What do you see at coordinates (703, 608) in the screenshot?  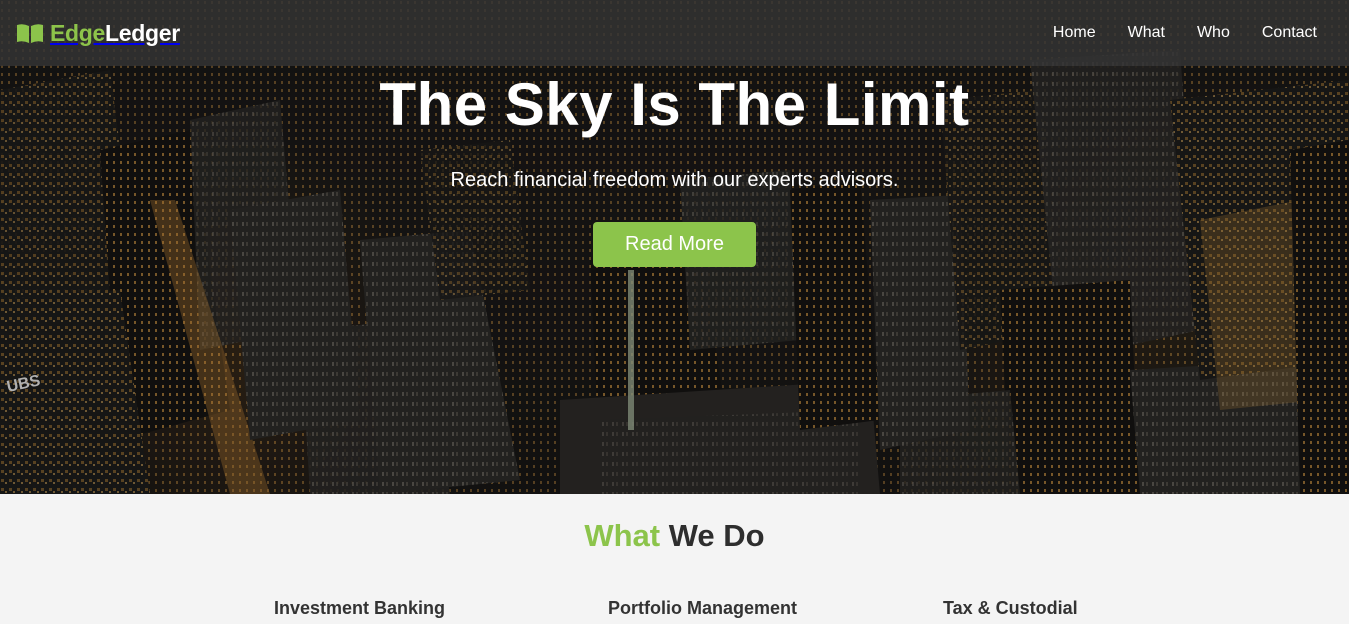 I see `service-portfolio-management: Portfolio Management` at bounding box center [703, 608].